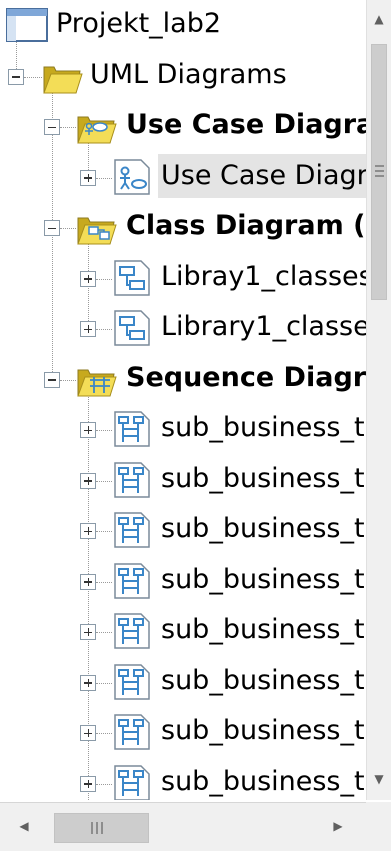 The image size is (391, 851). Describe the element at coordinates (379, 19) in the screenshot. I see `arrow-up-icon: ▲` at that location.